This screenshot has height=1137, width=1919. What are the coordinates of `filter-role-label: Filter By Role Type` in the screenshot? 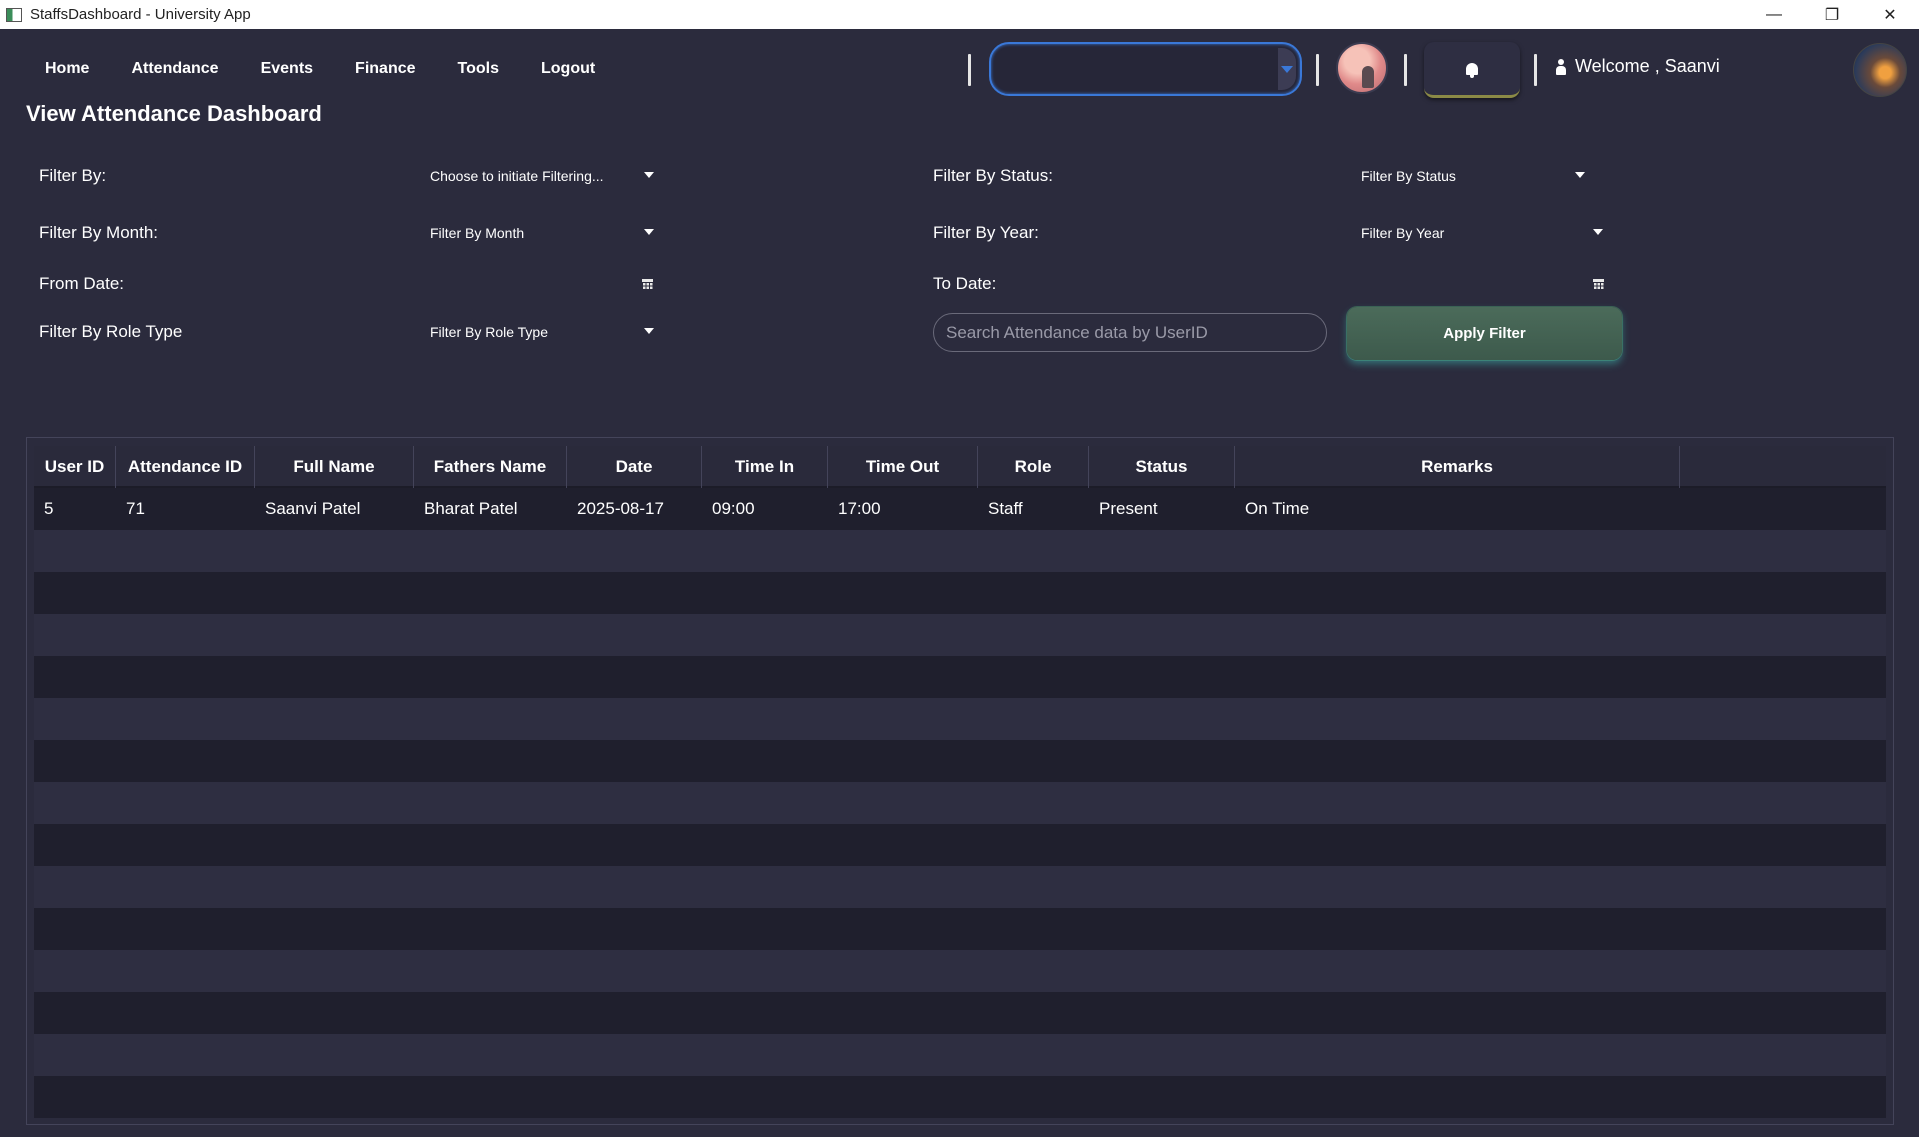 It's located at (111, 331).